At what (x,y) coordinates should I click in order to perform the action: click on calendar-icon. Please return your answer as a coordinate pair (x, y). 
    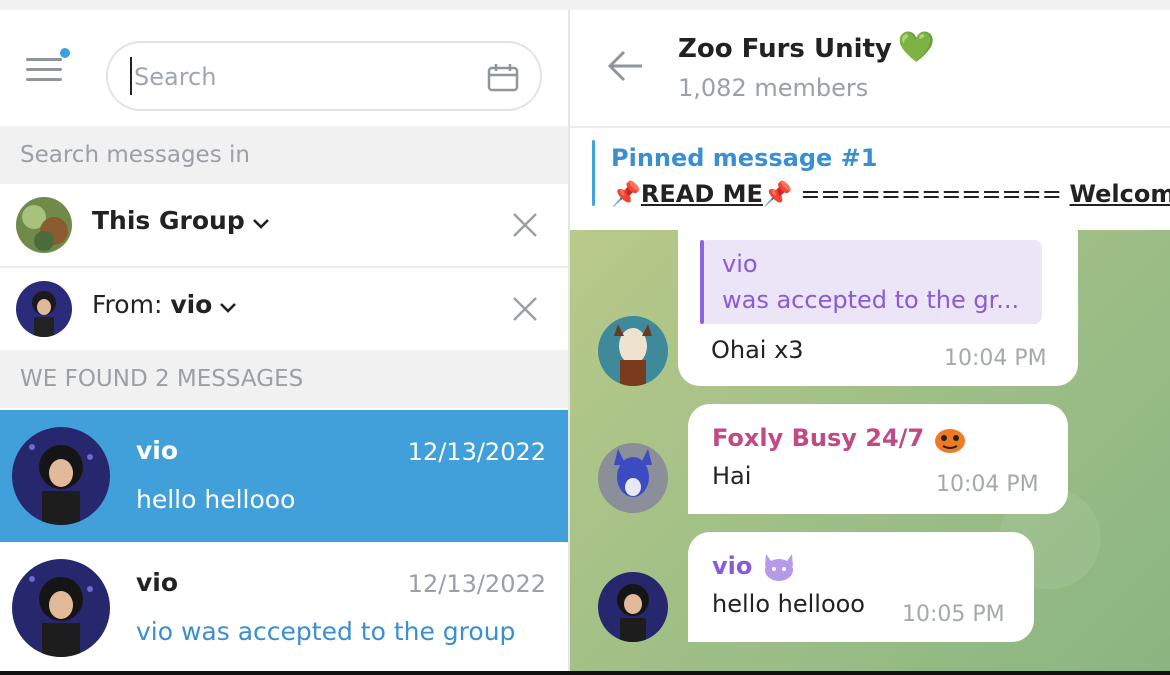
    Looking at the image, I should click on (503, 78).